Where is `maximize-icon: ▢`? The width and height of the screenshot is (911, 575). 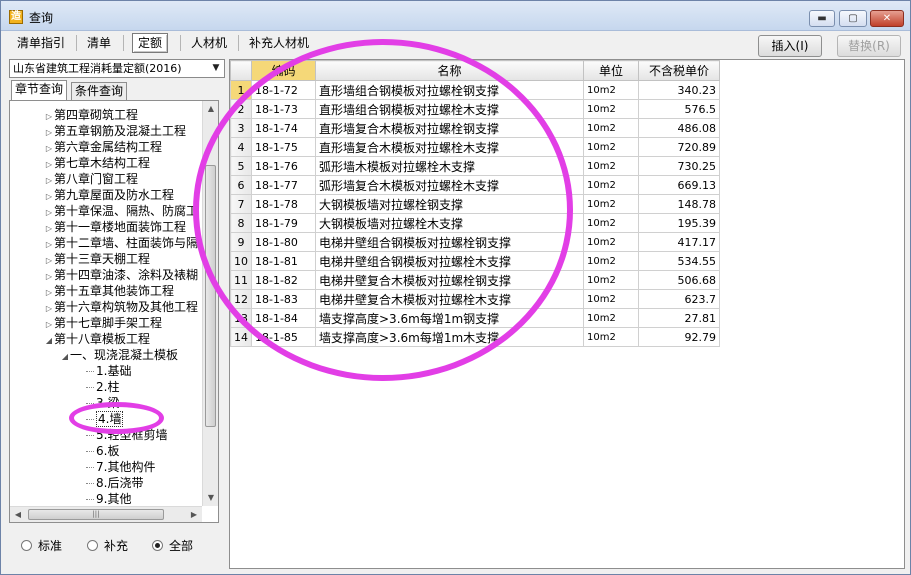
maximize-icon: ▢ is located at coordinates (853, 18).